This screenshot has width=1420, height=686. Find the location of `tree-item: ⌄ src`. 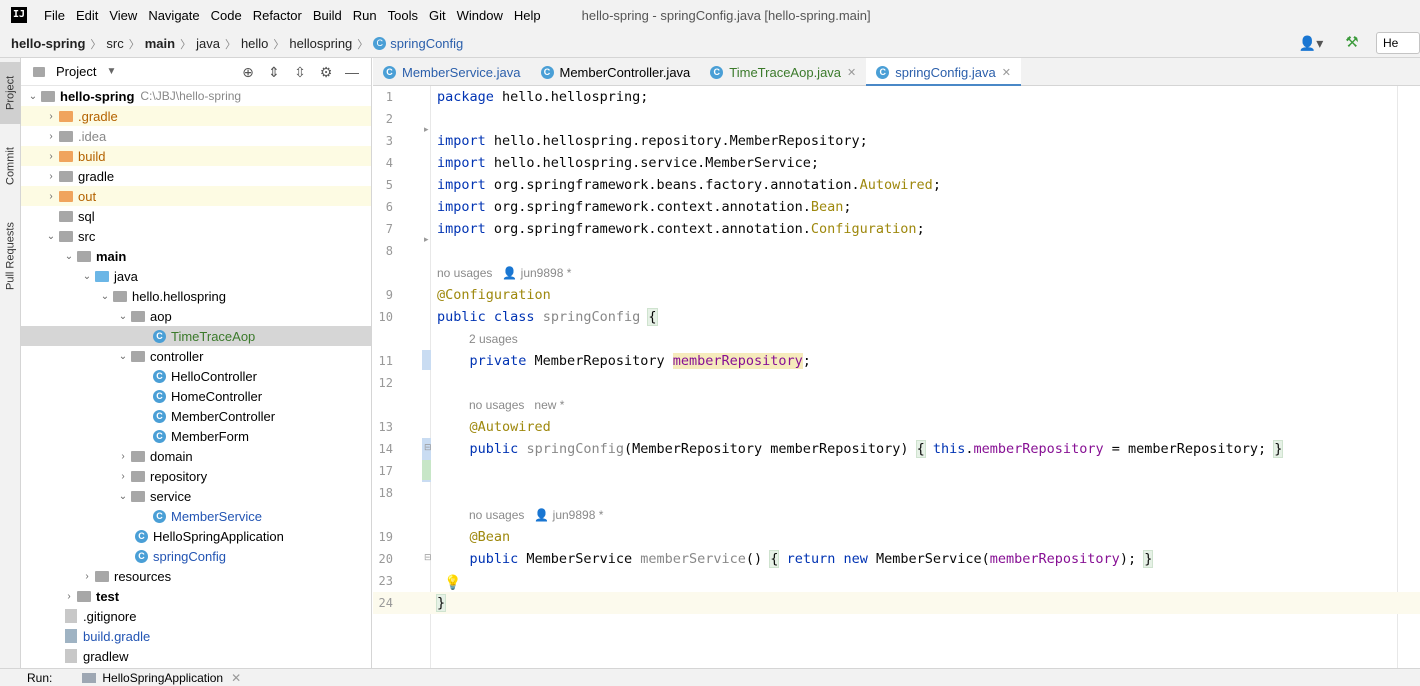

tree-item: ⌄ src is located at coordinates (196, 236).